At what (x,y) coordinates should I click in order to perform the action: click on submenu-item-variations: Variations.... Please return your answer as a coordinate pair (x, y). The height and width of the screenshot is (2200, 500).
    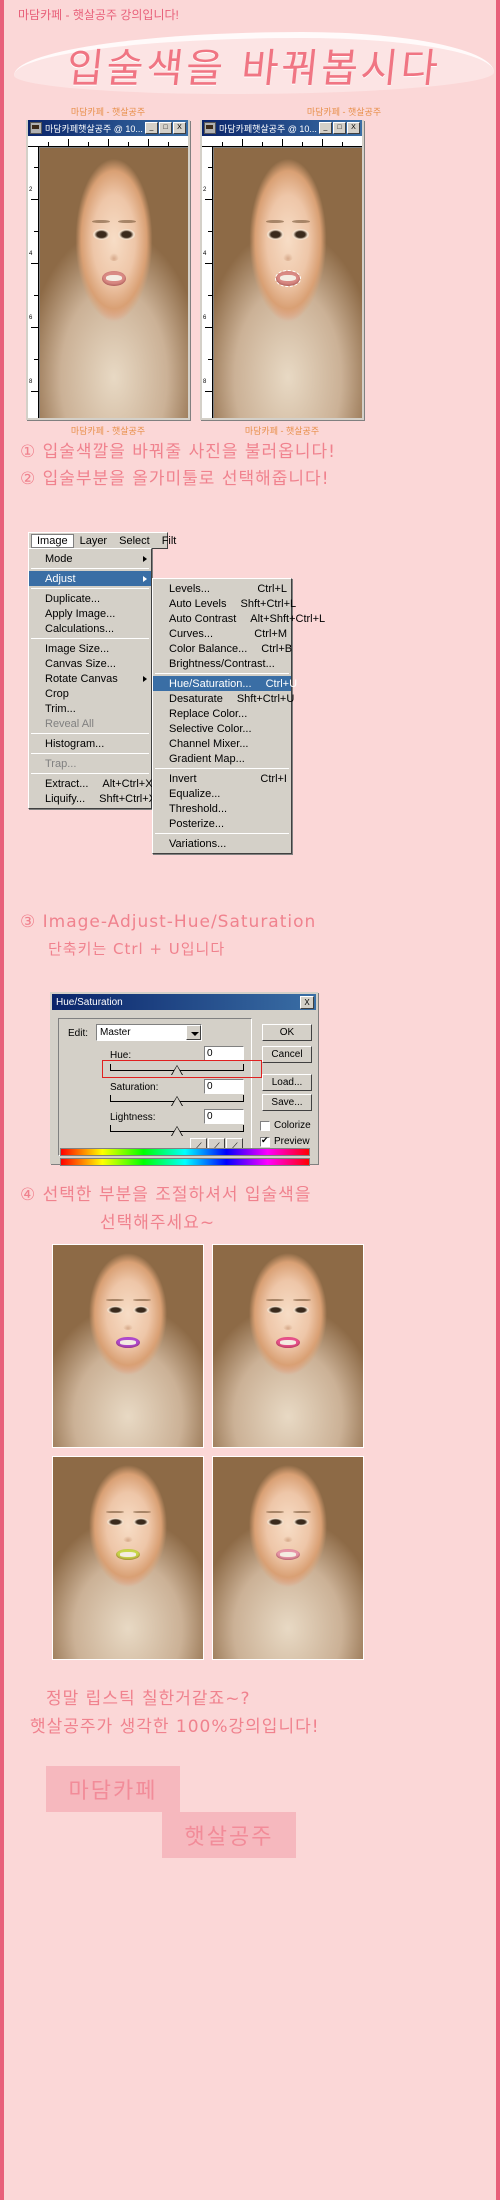
    Looking at the image, I should click on (222, 843).